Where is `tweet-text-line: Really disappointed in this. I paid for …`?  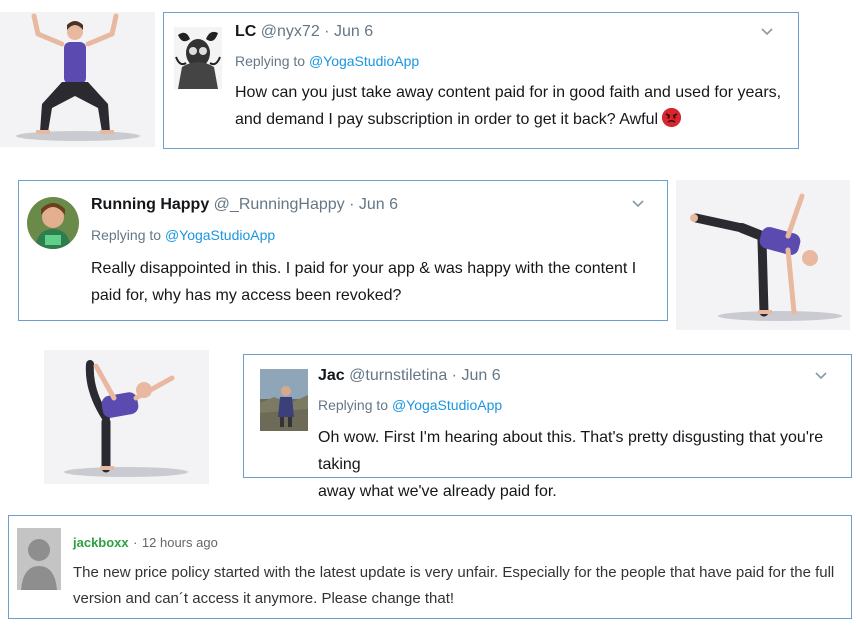
tweet-text-line: Really disappointed in this. I paid for … is located at coordinates (364, 268).